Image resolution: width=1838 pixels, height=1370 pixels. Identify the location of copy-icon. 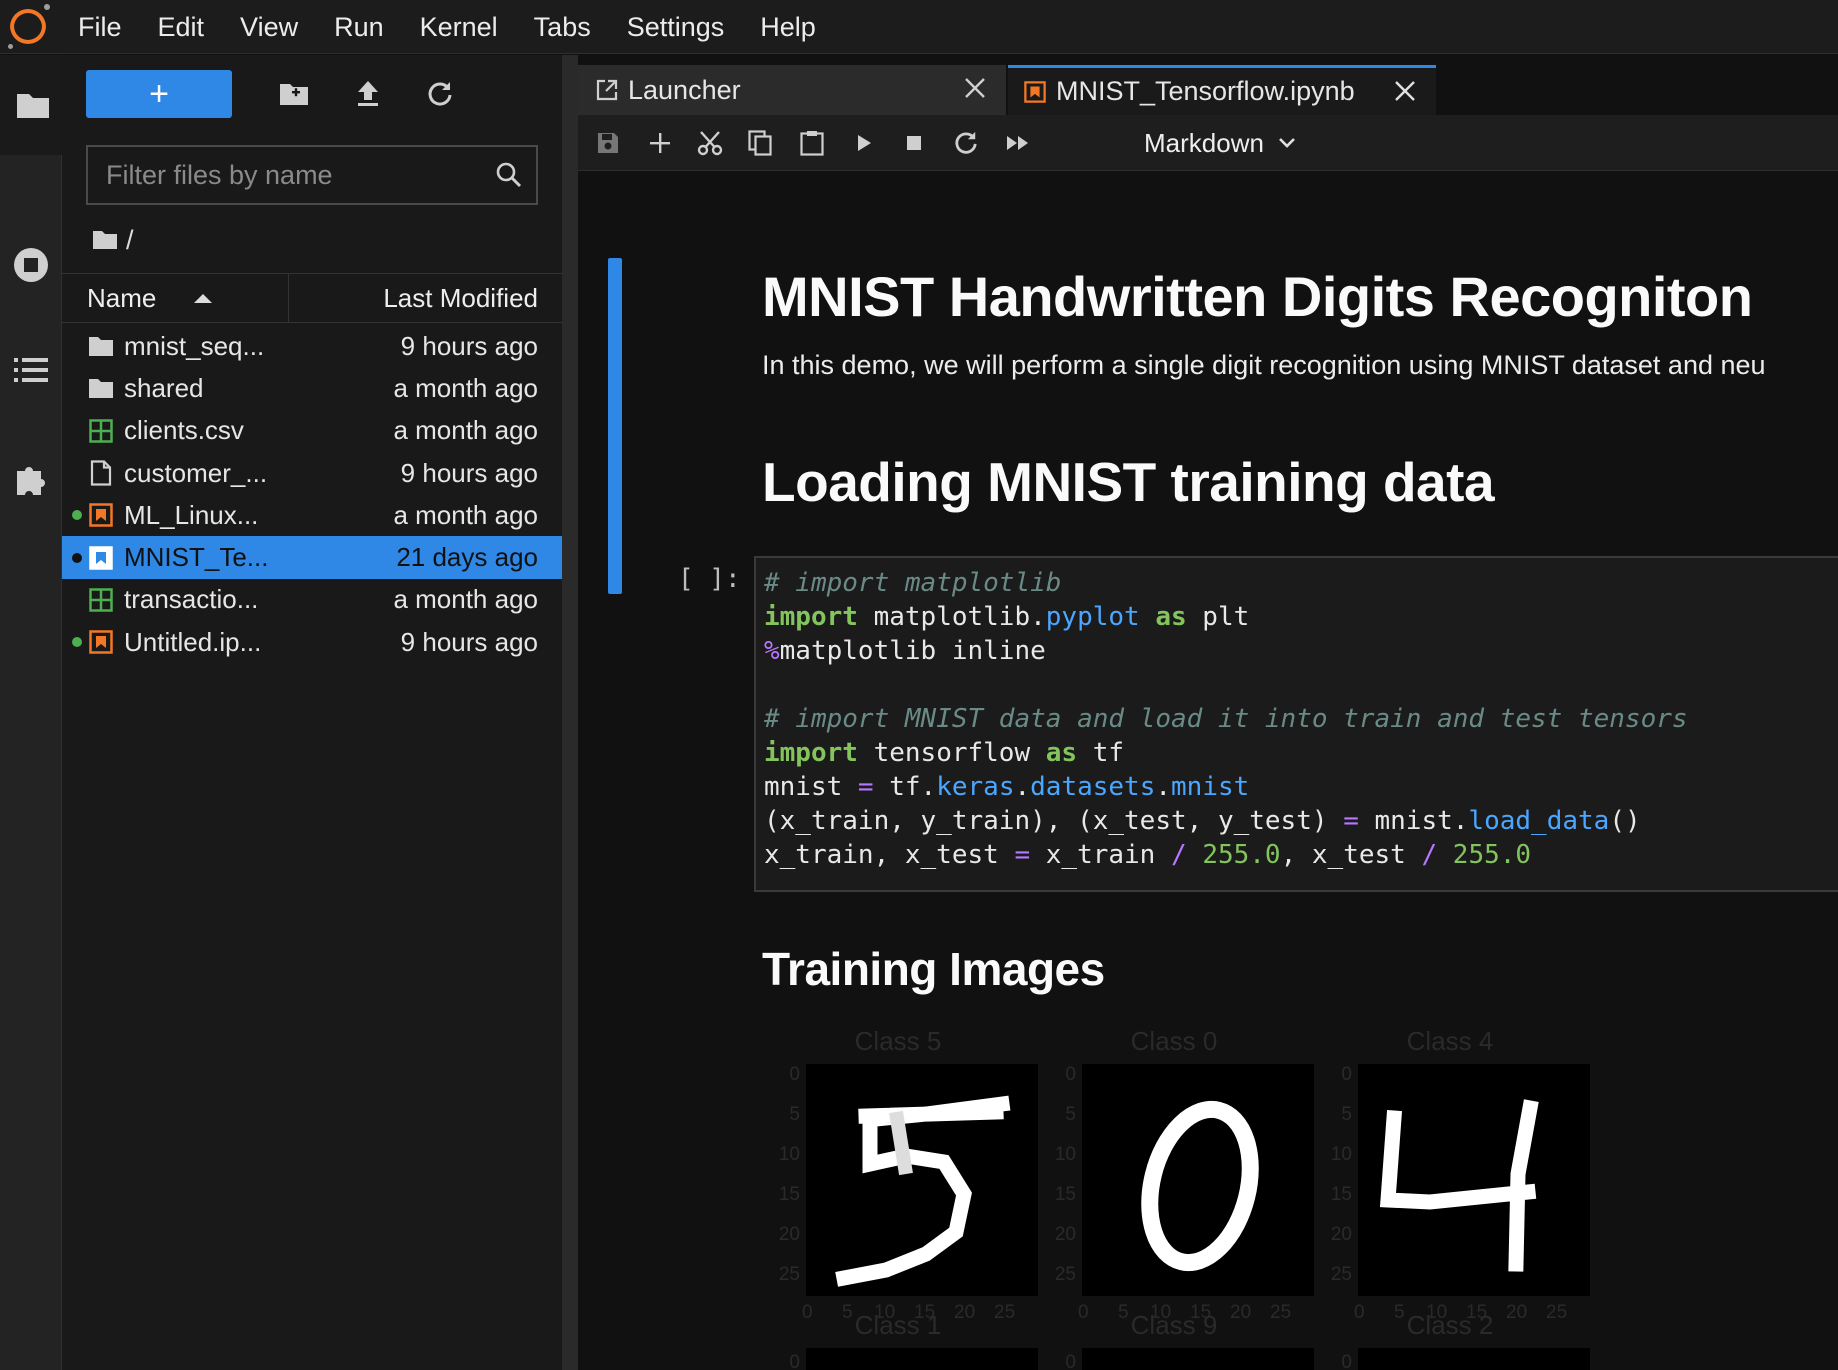
(760, 143).